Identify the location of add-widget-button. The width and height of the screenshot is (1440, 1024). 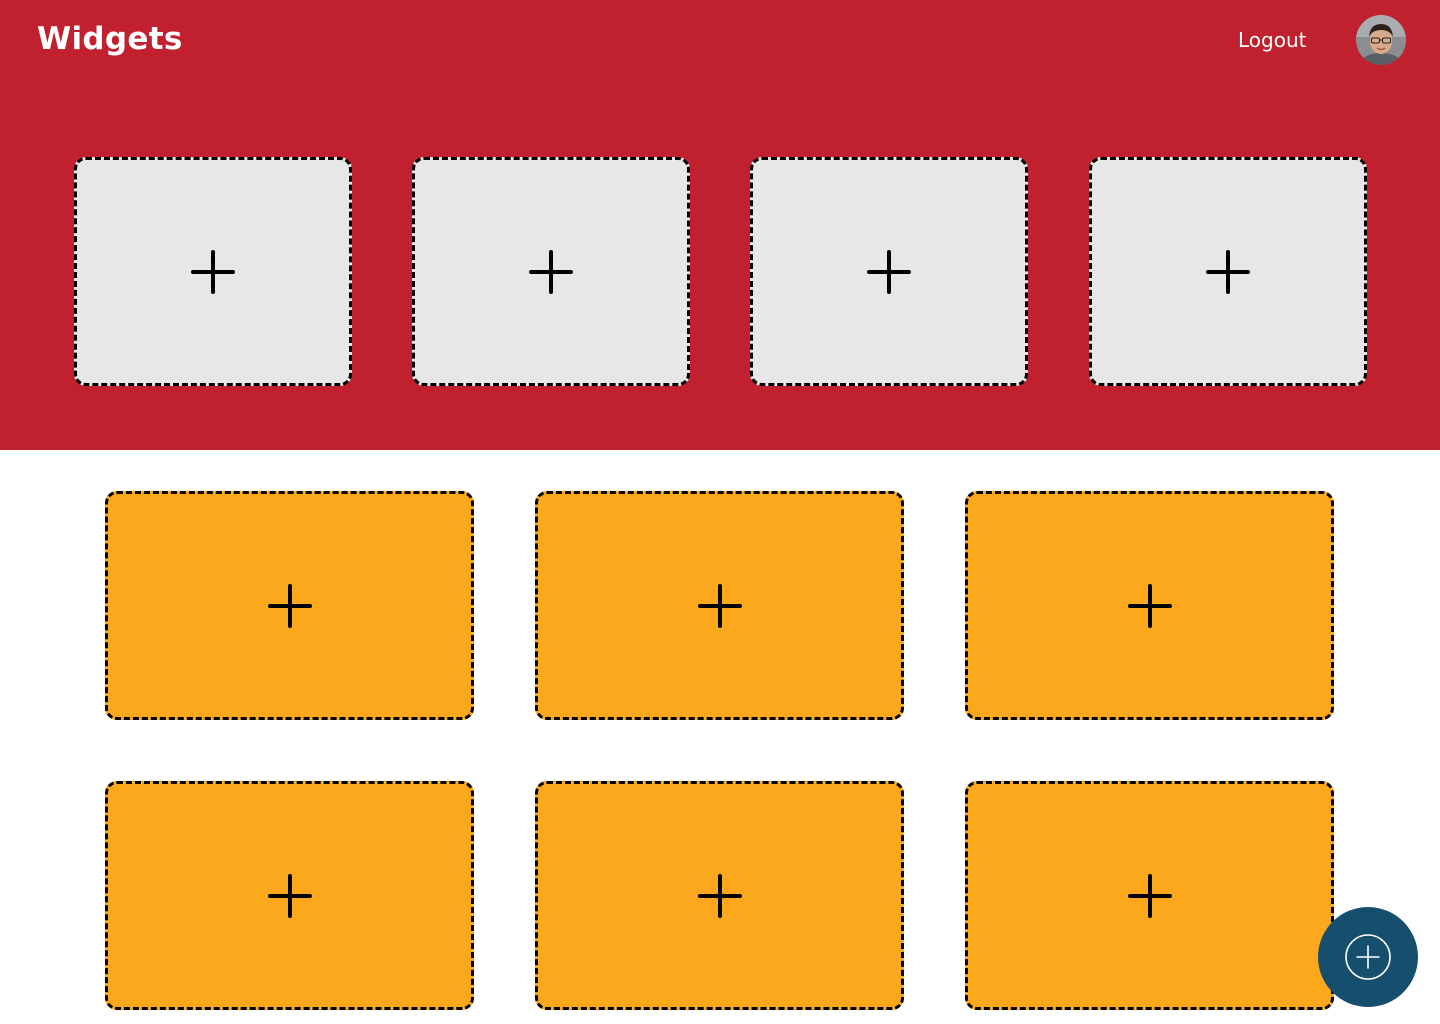
(1368, 957).